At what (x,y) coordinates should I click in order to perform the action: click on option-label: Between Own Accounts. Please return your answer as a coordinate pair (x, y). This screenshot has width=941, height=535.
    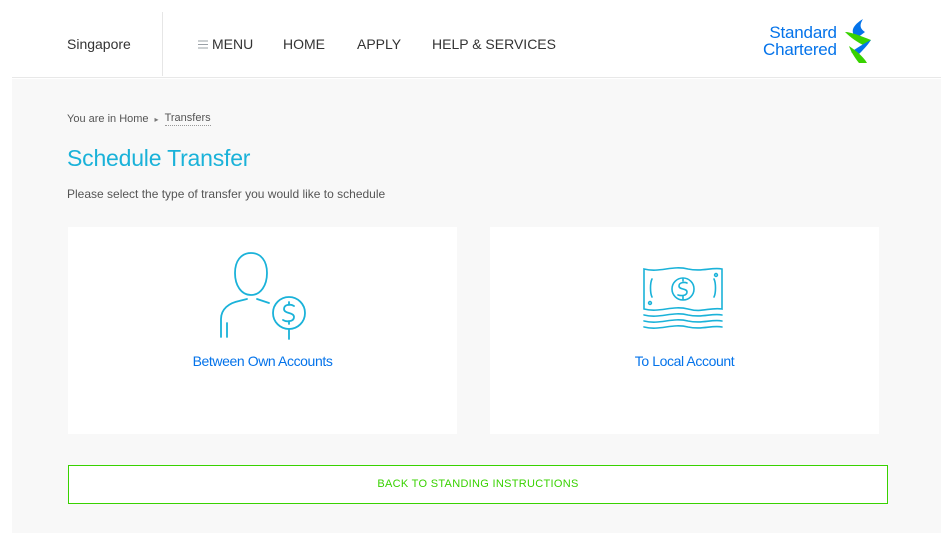
    Looking at the image, I should click on (262, 361).